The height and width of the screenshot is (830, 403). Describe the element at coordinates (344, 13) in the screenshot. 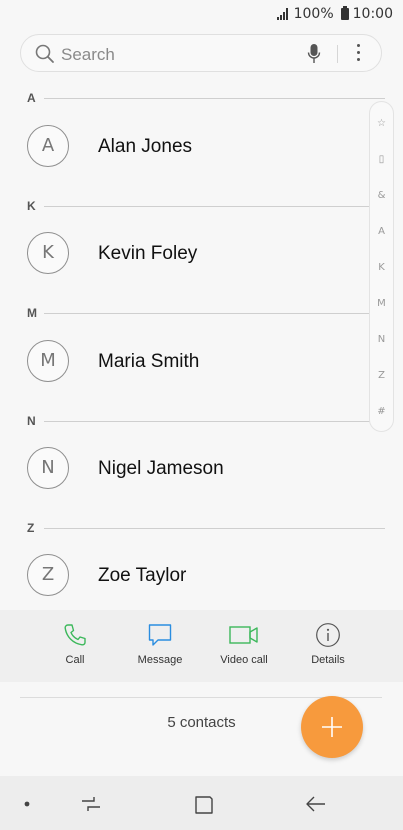

I see `battery-icon` at that location.